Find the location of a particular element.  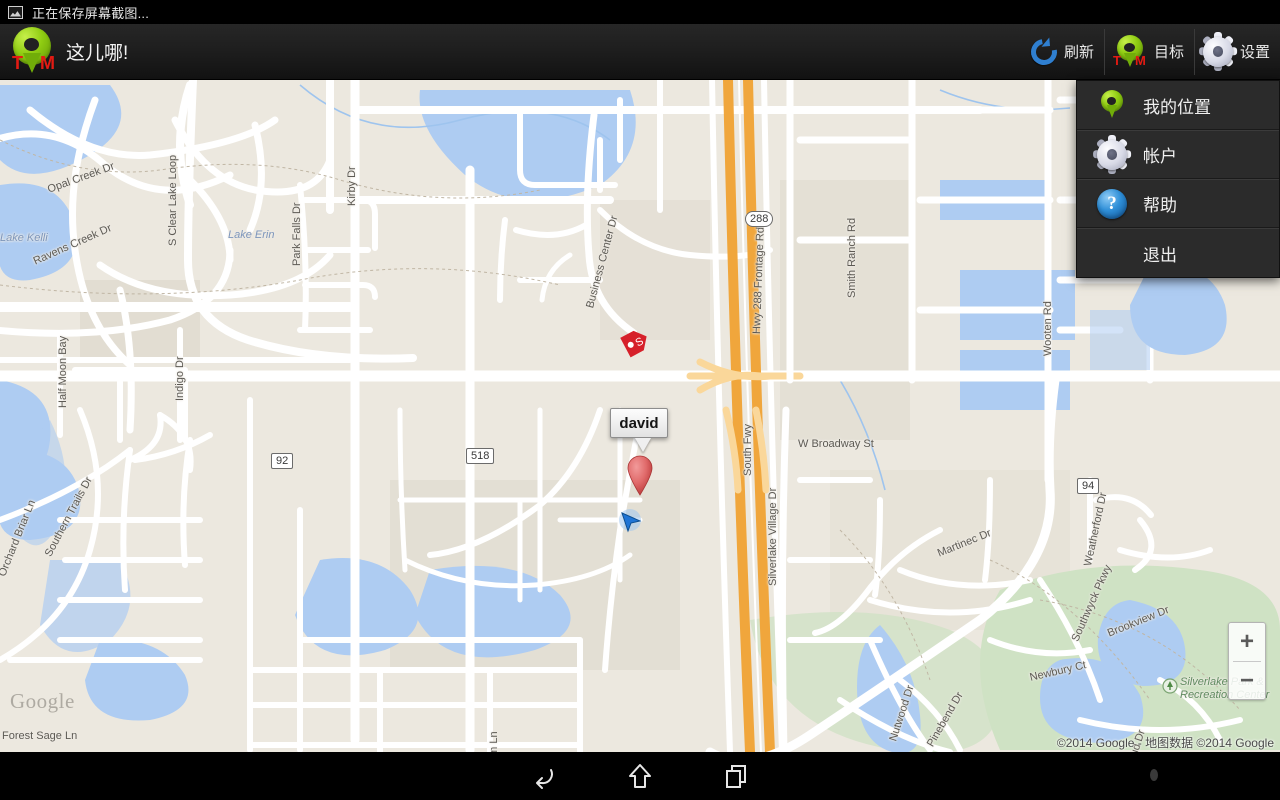

refresh-icon is located at coordinates (1044, 51).